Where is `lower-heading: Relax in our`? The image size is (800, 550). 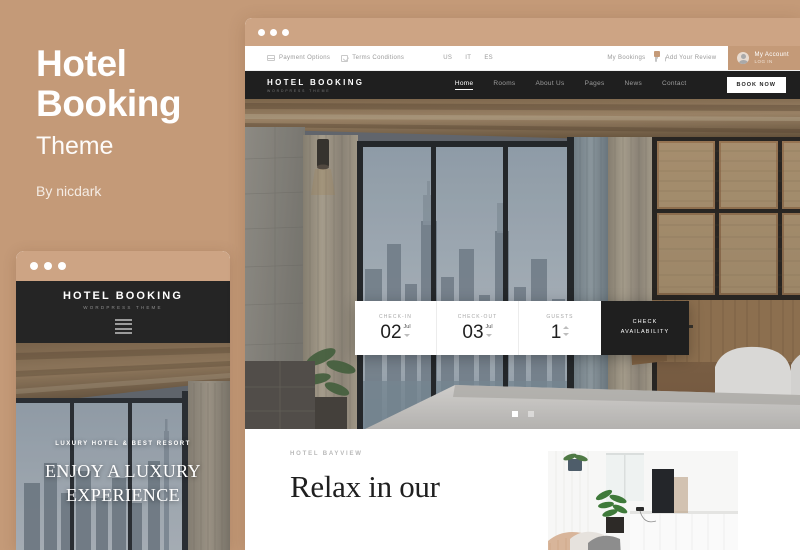
lower-heading: Relax in our is located at coordinates (365, 486).